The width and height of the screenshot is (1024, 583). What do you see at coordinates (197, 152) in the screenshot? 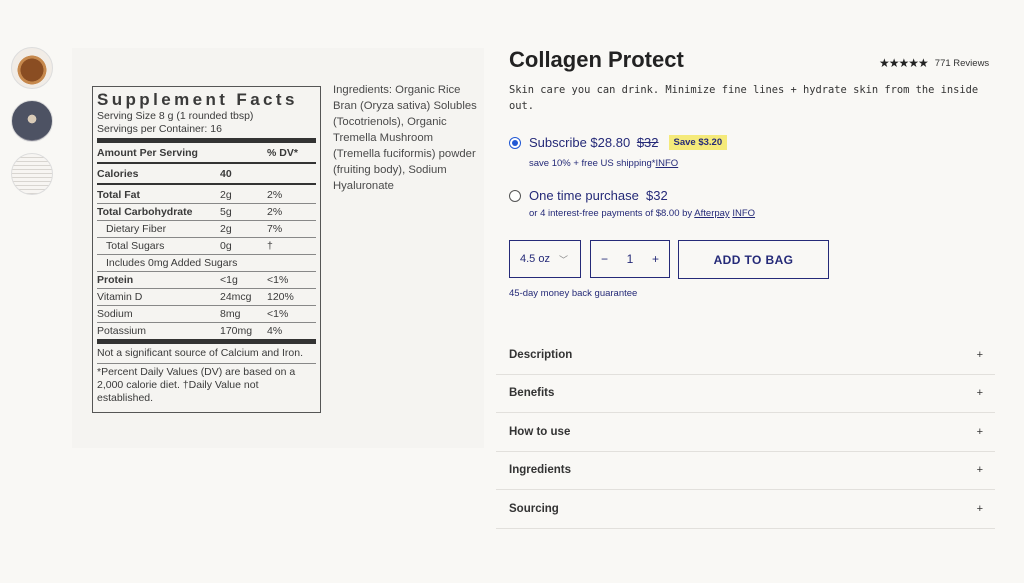
I see `facts-header-row: Amount Per Serving % DV*` at bounding box center [197, 152].